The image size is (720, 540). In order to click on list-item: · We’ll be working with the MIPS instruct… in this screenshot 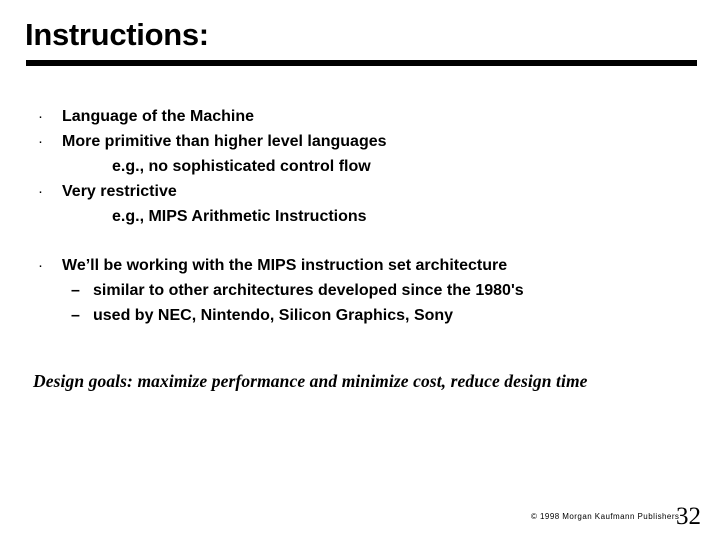, I will do `click(360, 265)`.